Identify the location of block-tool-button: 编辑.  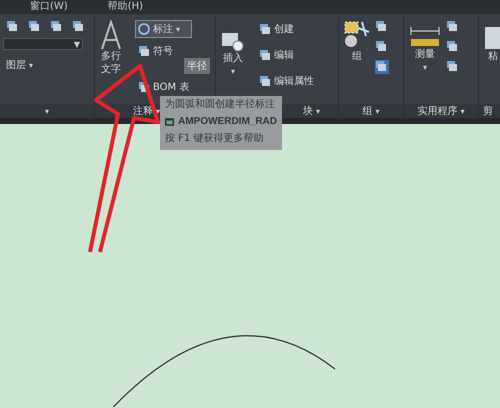
(286, 55).